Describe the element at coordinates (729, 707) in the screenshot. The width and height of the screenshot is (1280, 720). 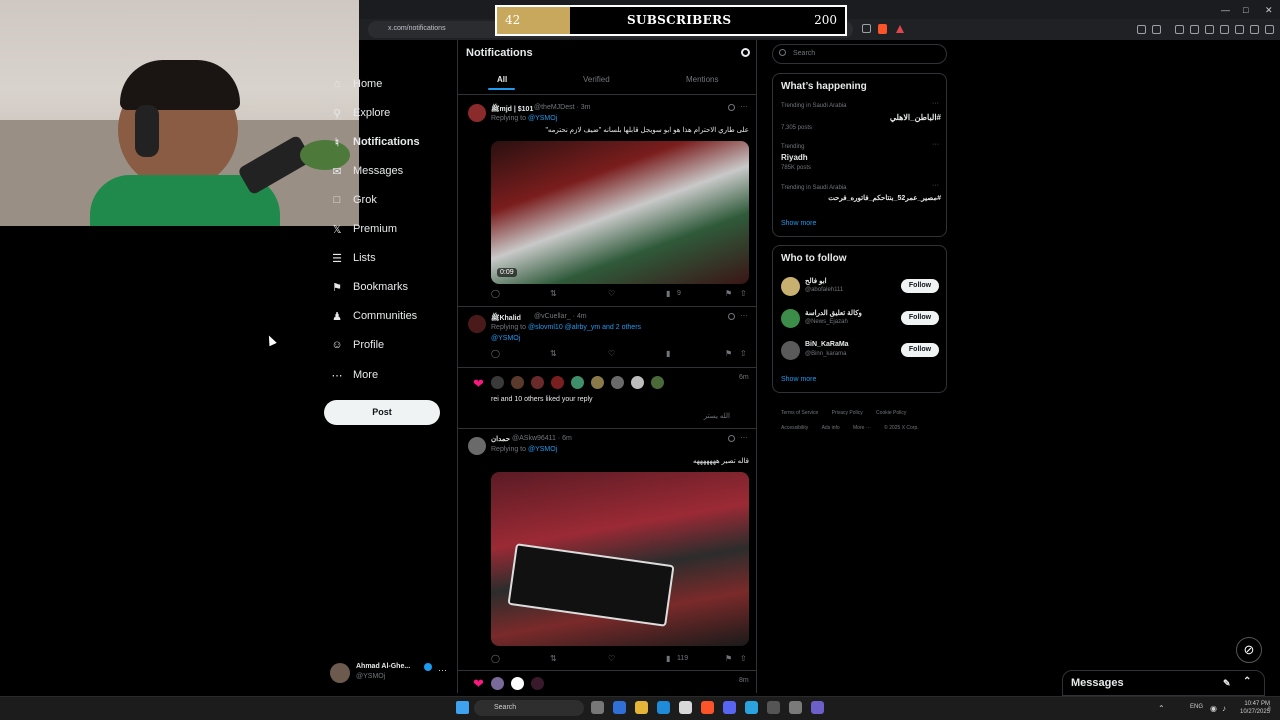
I see `discord-icon` at that location.